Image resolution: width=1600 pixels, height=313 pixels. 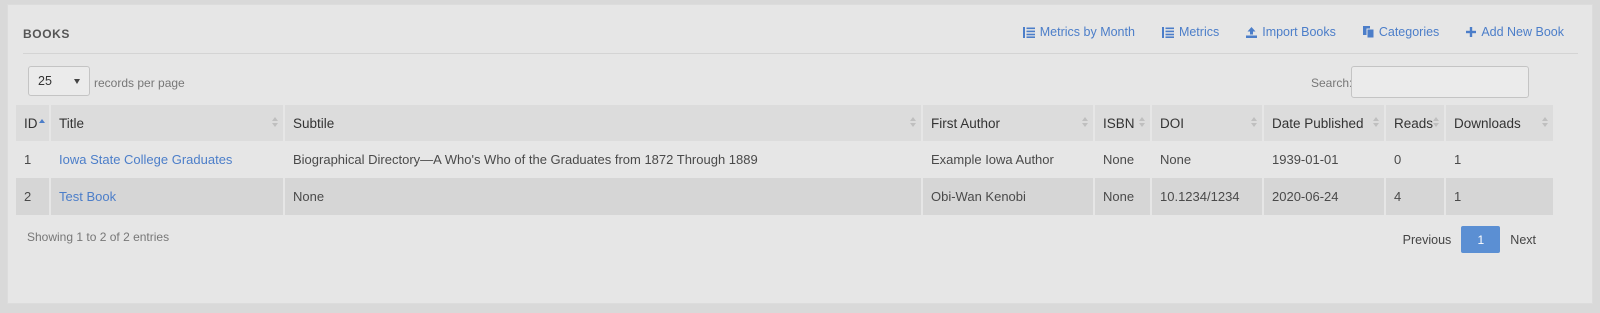 I want to click on column-header-id: ID, so click(x=33, y=123).